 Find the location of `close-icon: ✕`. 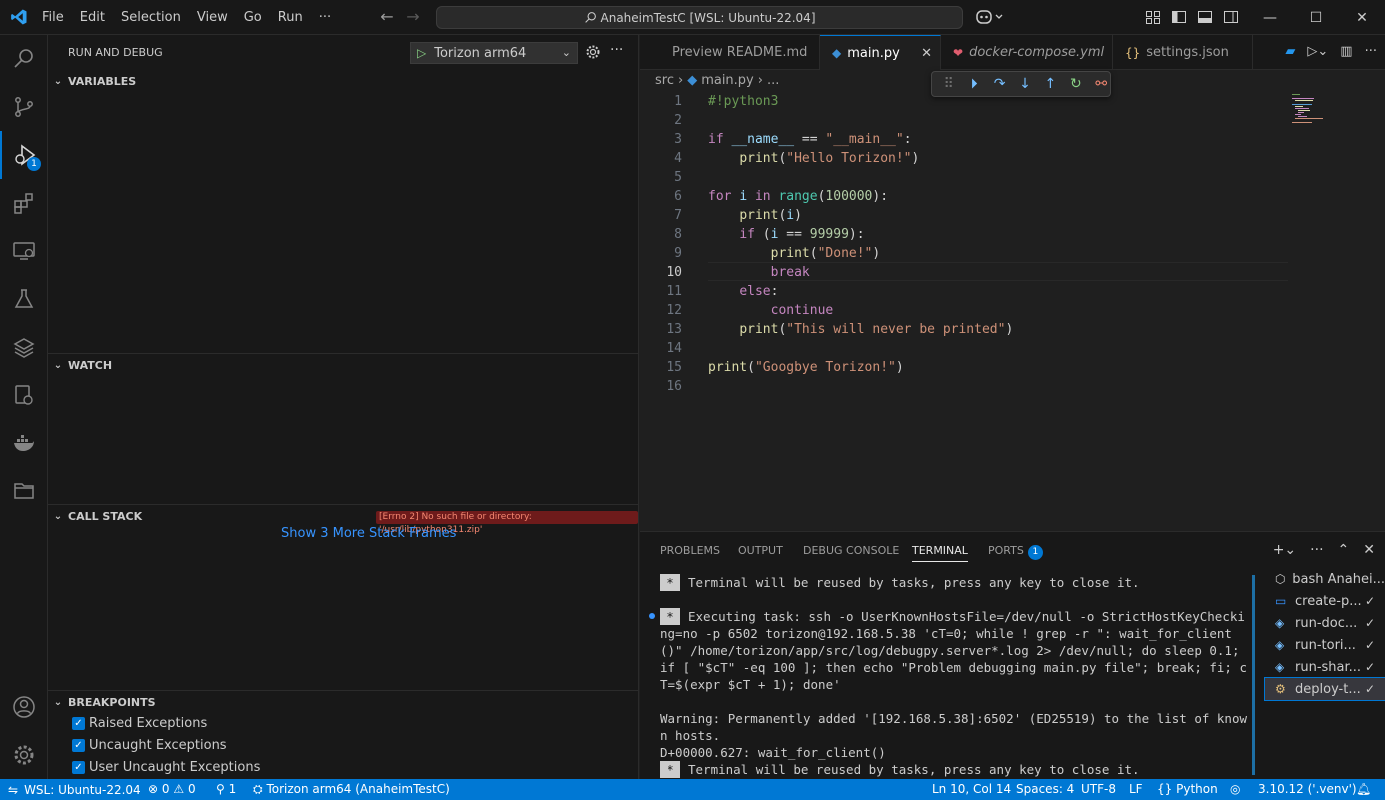

close-icon: ✕ is located at coordinates (926, 53).